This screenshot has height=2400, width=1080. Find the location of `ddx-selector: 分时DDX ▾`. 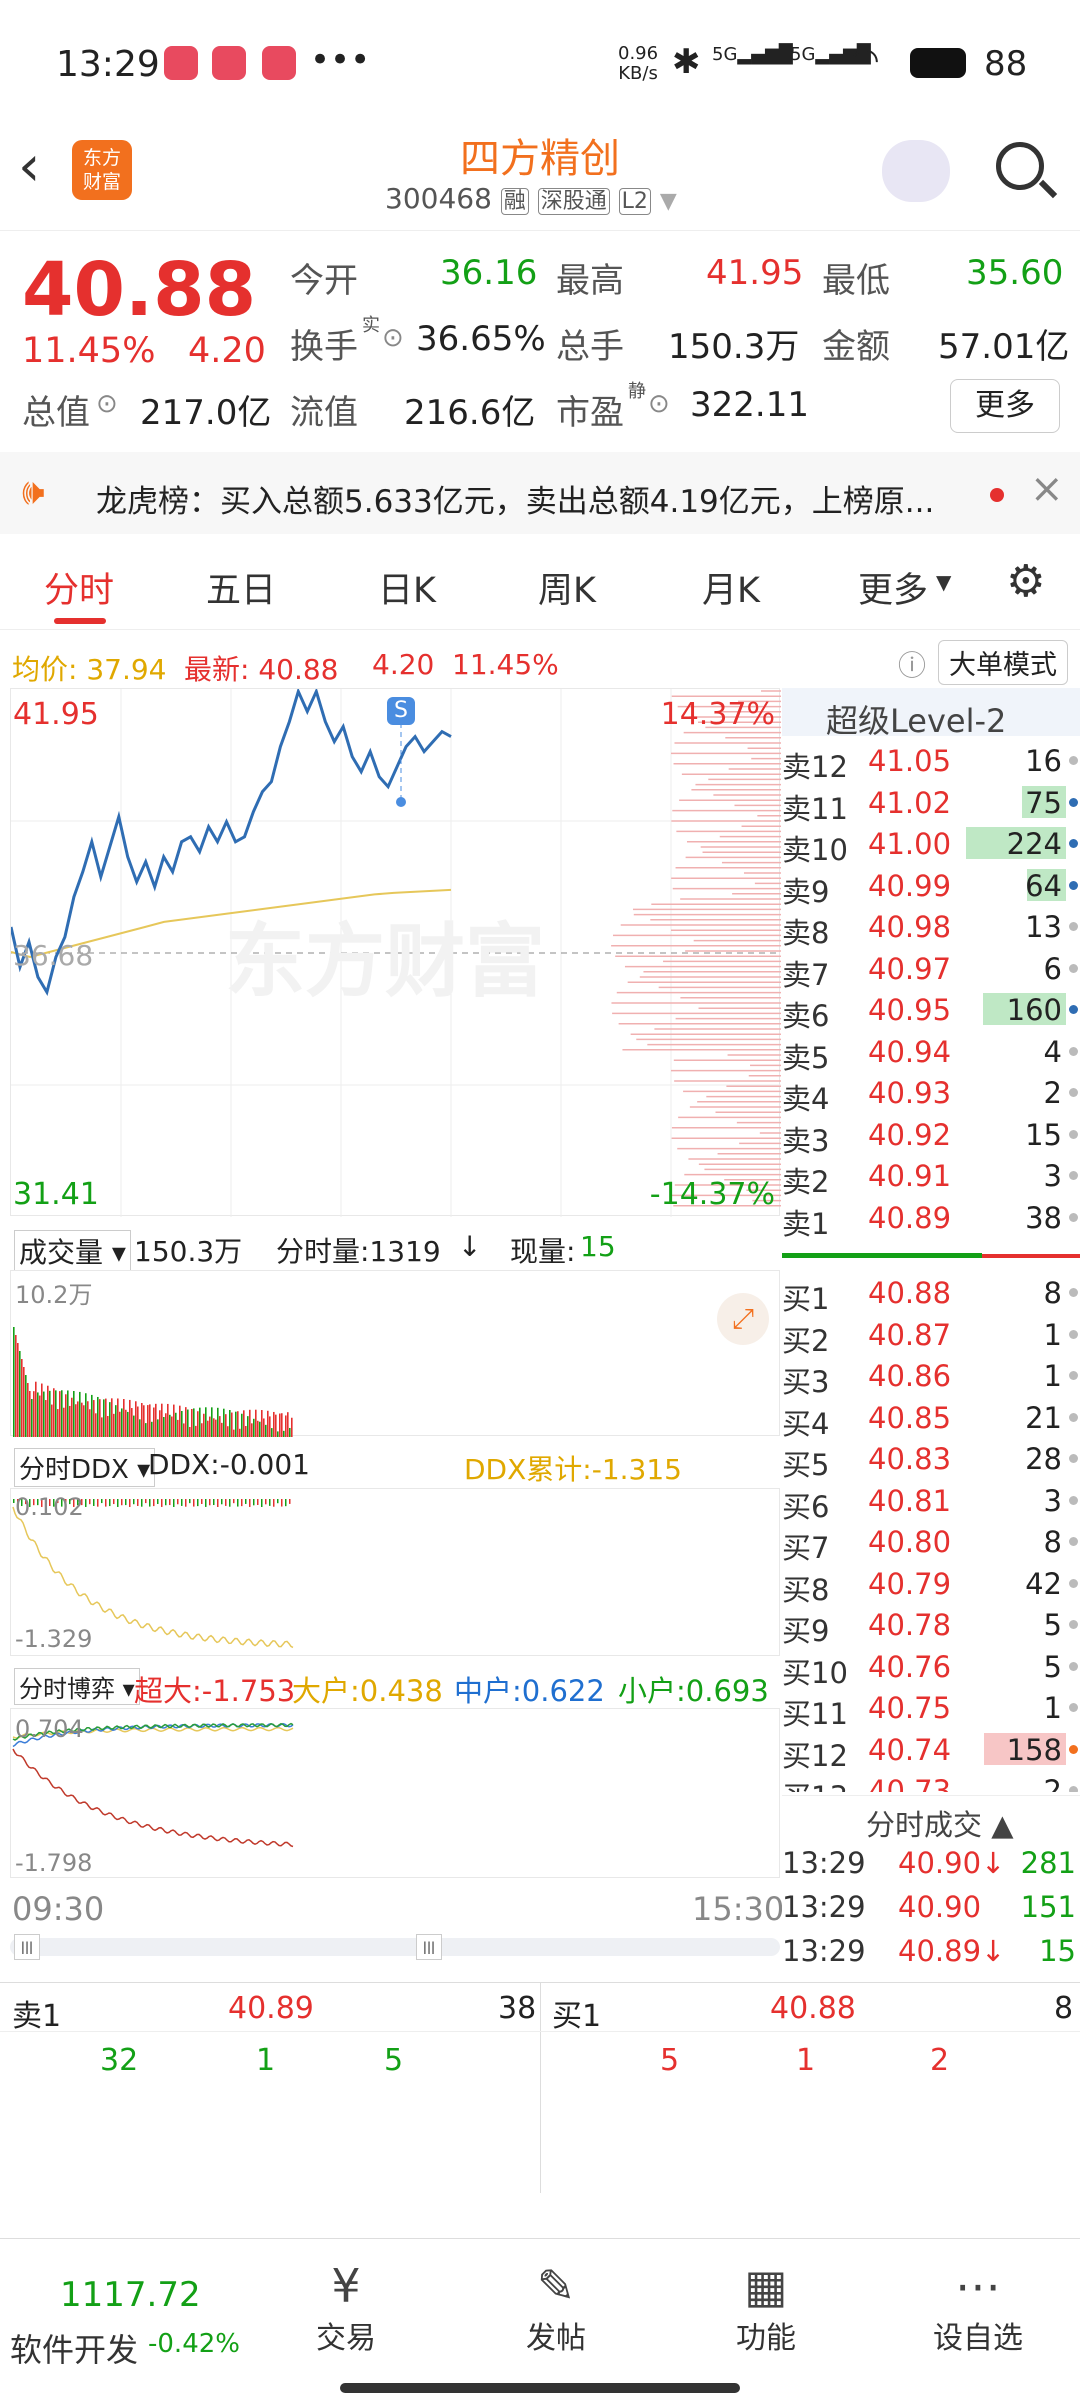

ddx-selector: 分时DDX ▾ is located at coordinates (85, 1467).